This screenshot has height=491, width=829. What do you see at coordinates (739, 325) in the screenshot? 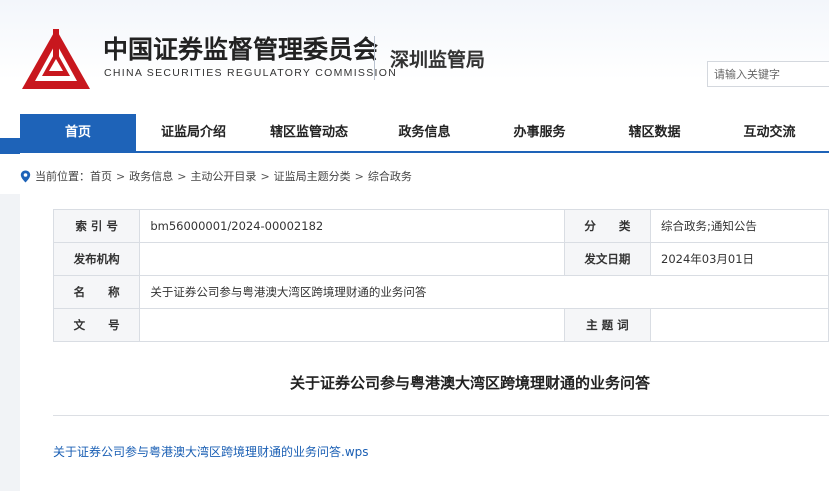
I see `keywords-value` at bounding box center [739, 325].